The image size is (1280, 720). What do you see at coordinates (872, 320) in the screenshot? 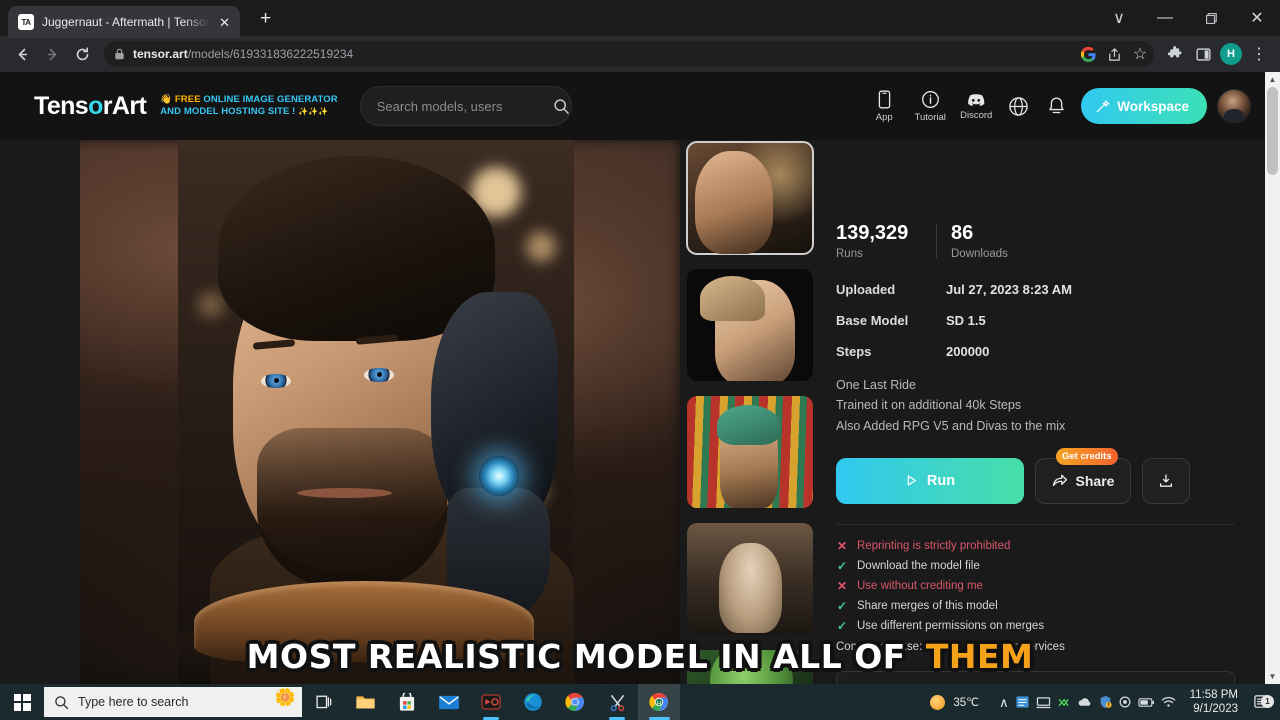
I see `meta-key: Base Model` at bounding box center [872, 320].